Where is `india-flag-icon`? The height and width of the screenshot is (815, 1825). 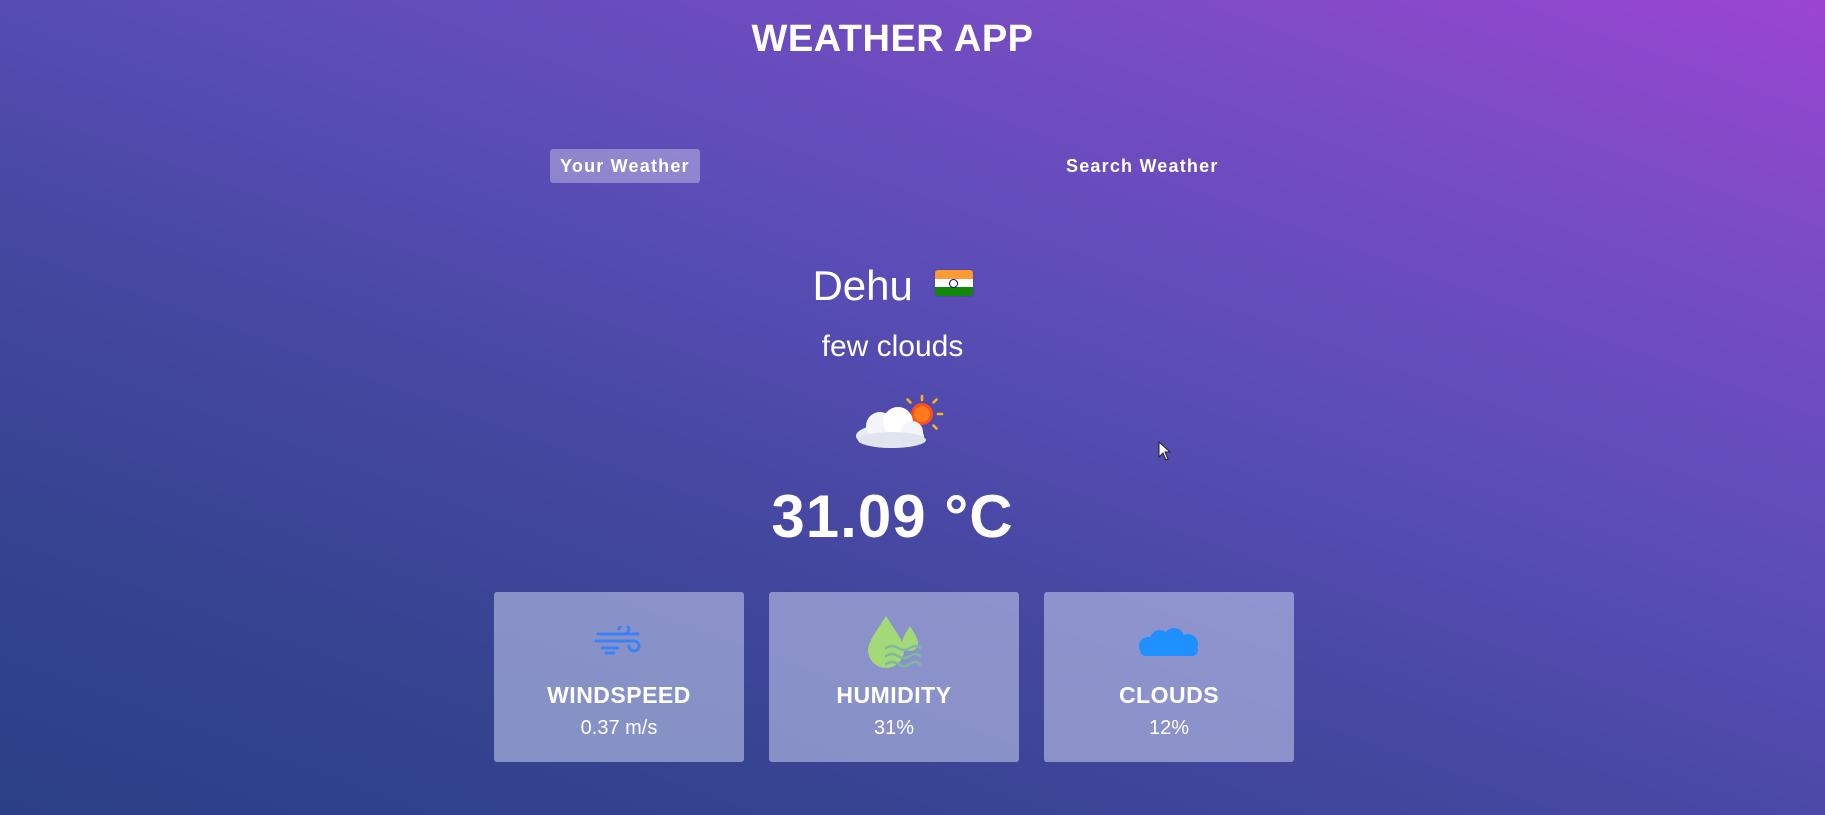 india-flag-icon is located at coordinates (953, 283).